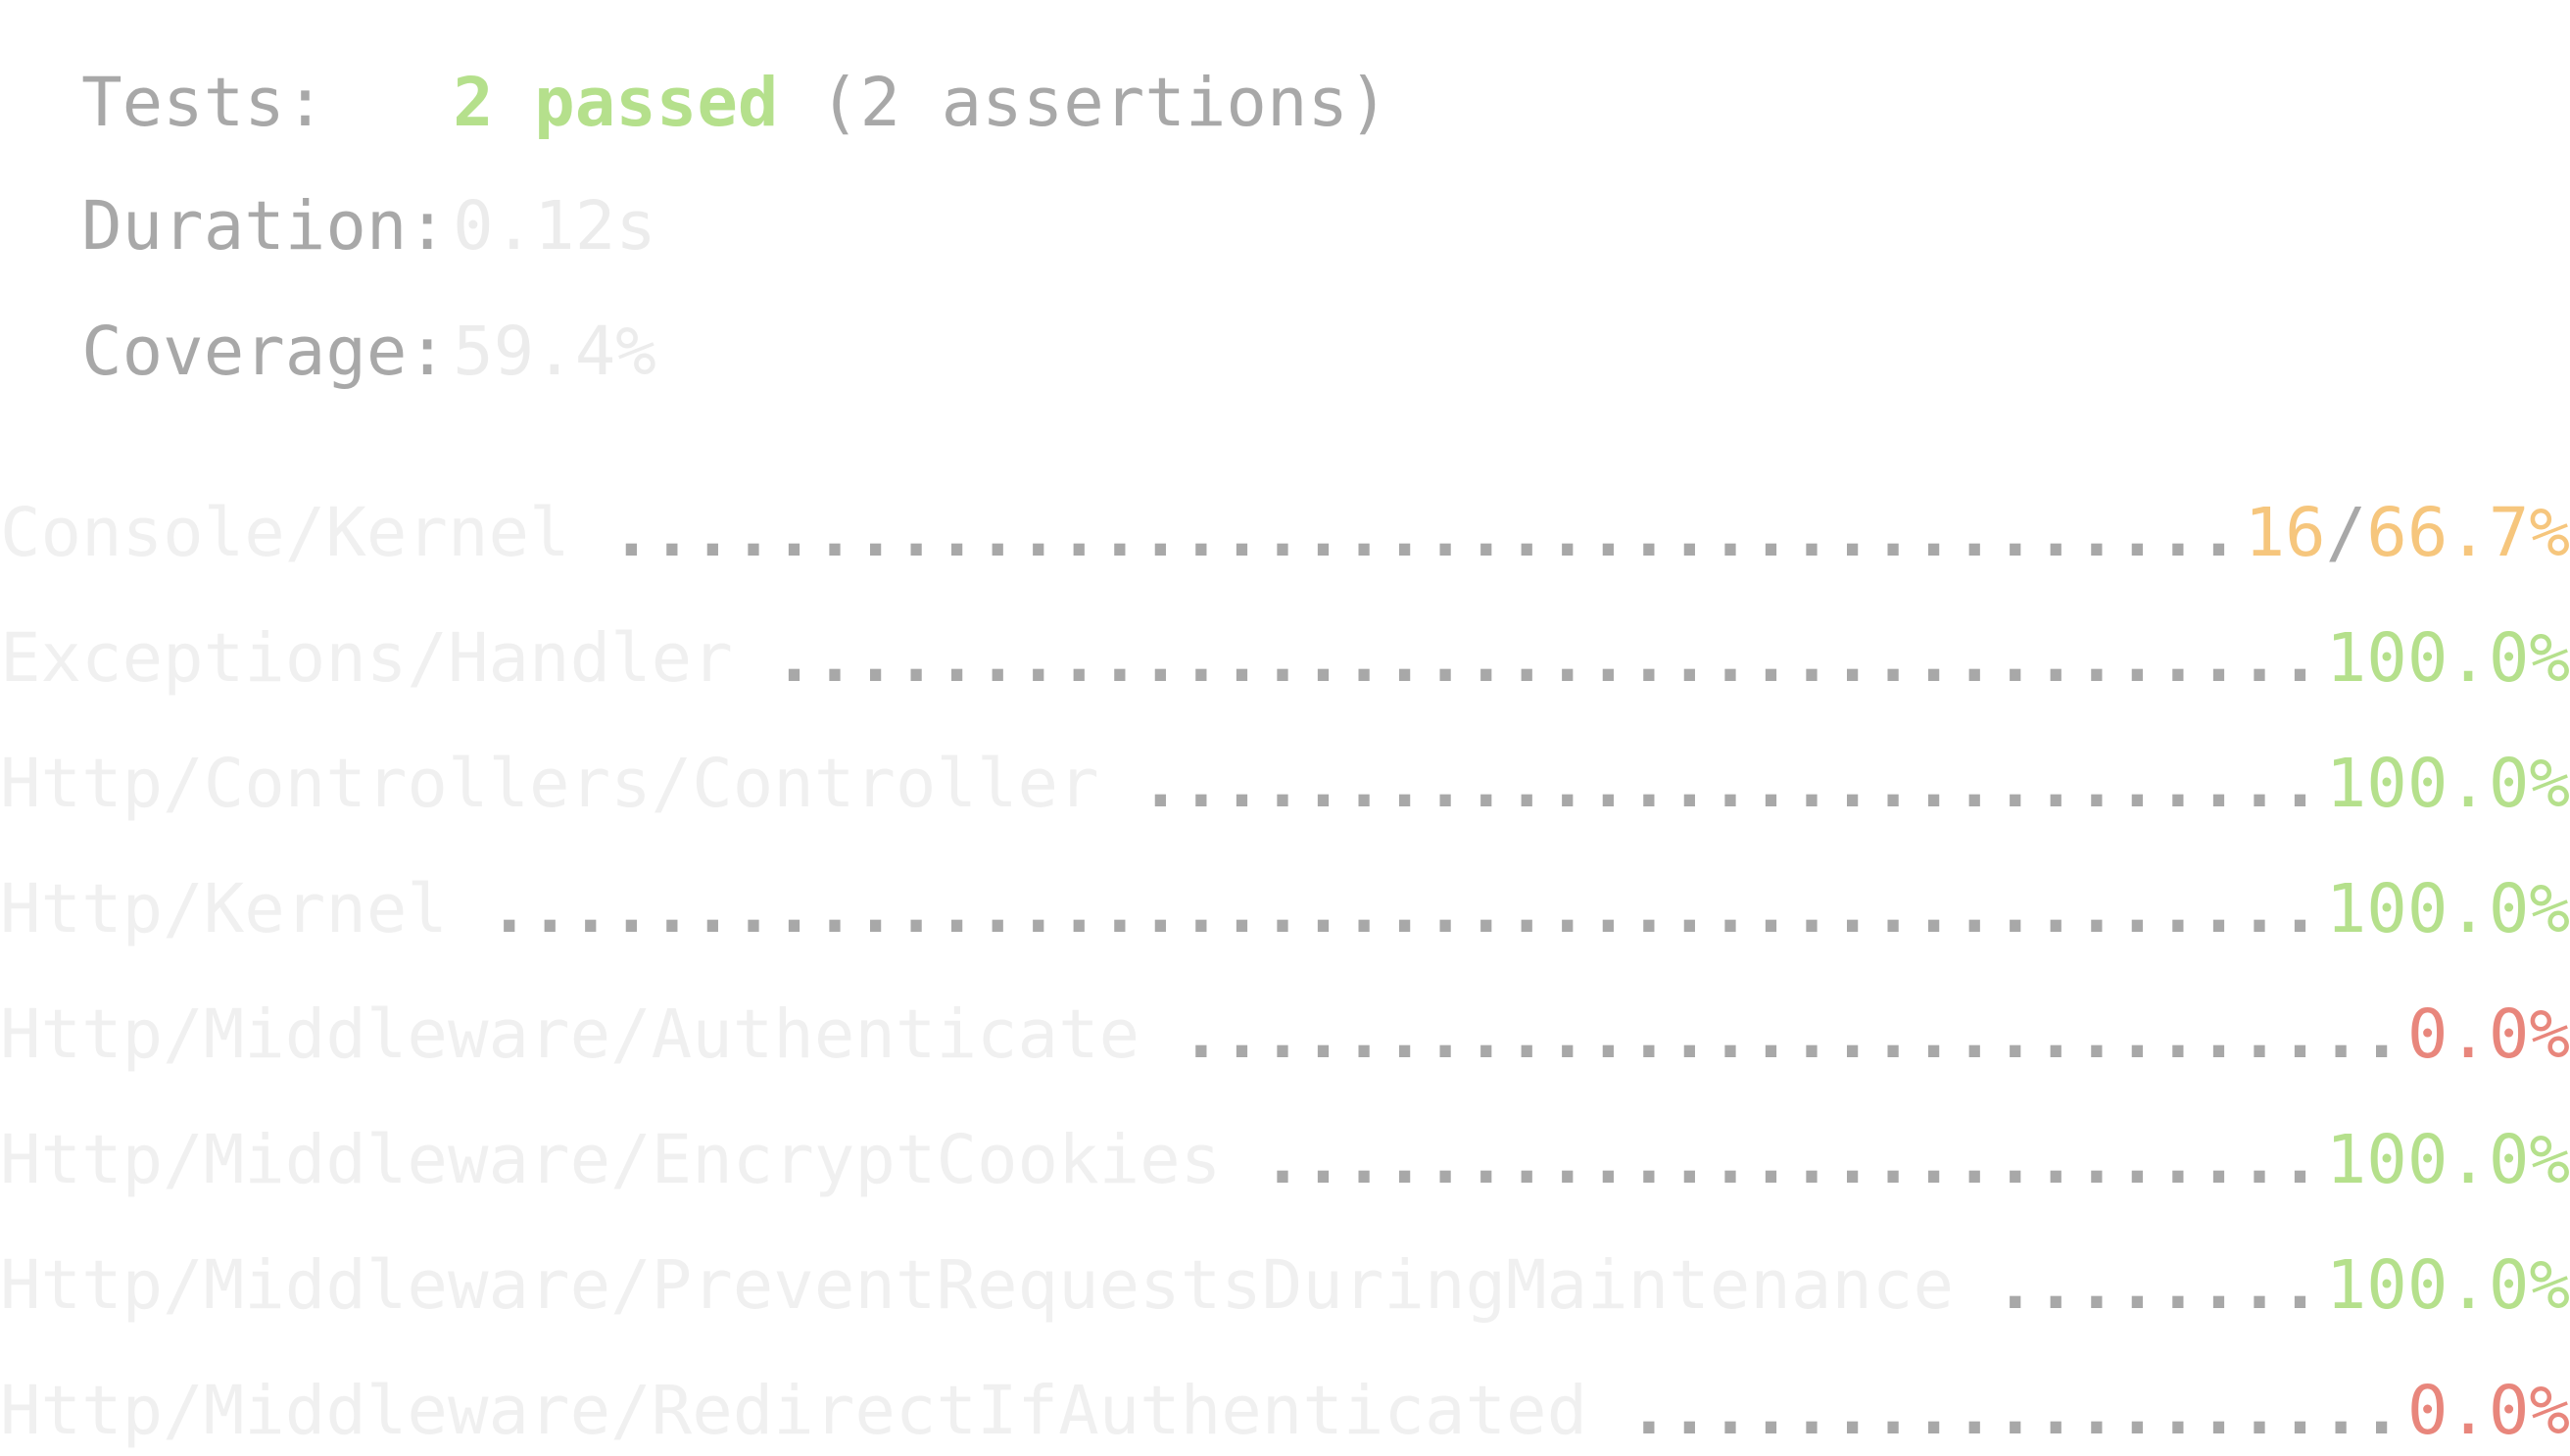 The width and height of the screenshot is (2570, 1456). I want to click on coverage-row: Http/Kernel100.0%, so click(1285, 915).